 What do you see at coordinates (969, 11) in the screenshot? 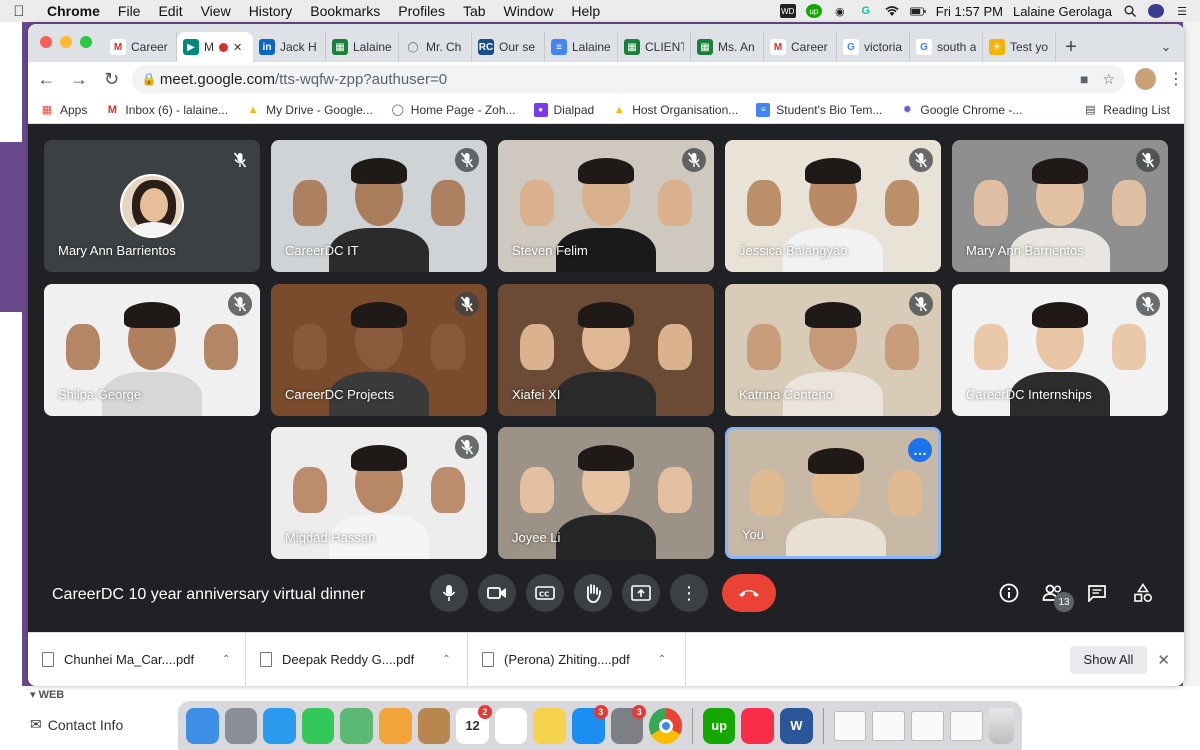
I see `menubar-clock: Fri 1:57 PM` at bounding box center [969, 11].